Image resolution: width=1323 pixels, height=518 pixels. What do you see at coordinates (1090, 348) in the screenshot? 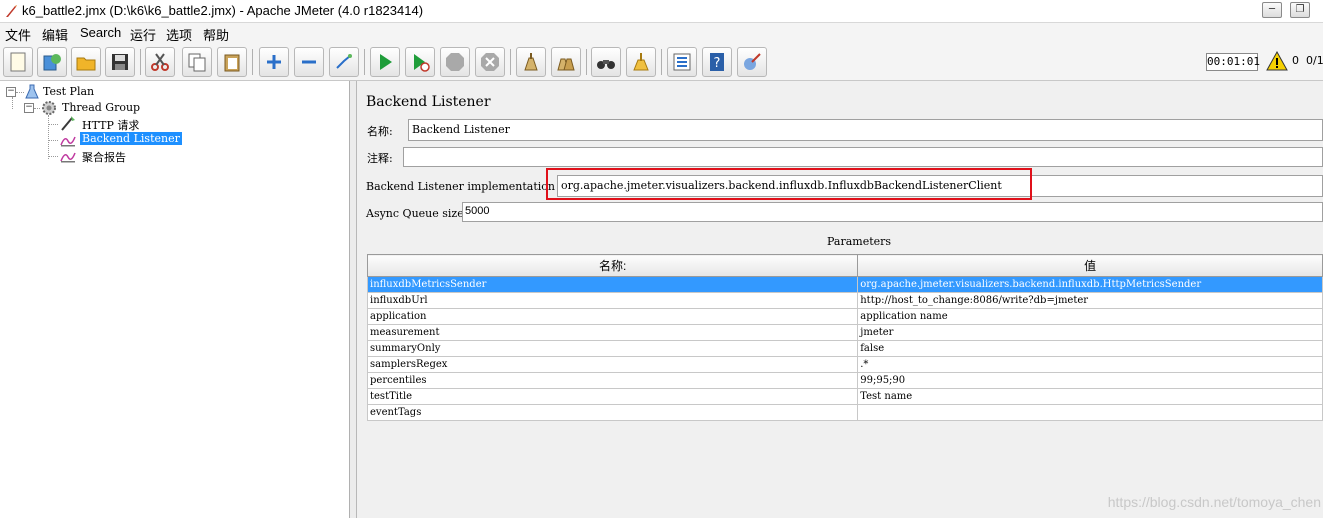
I see `param-value-cell: false` at bounding box center [1090, 348].